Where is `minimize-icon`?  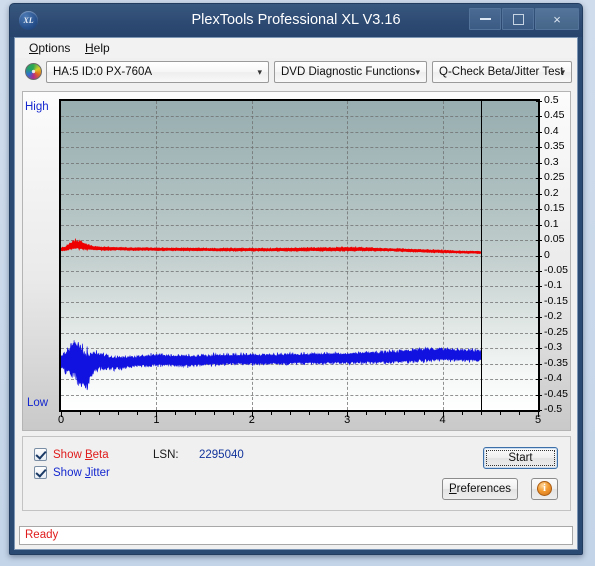
minimize-icon is located at coordinates (485, 19).